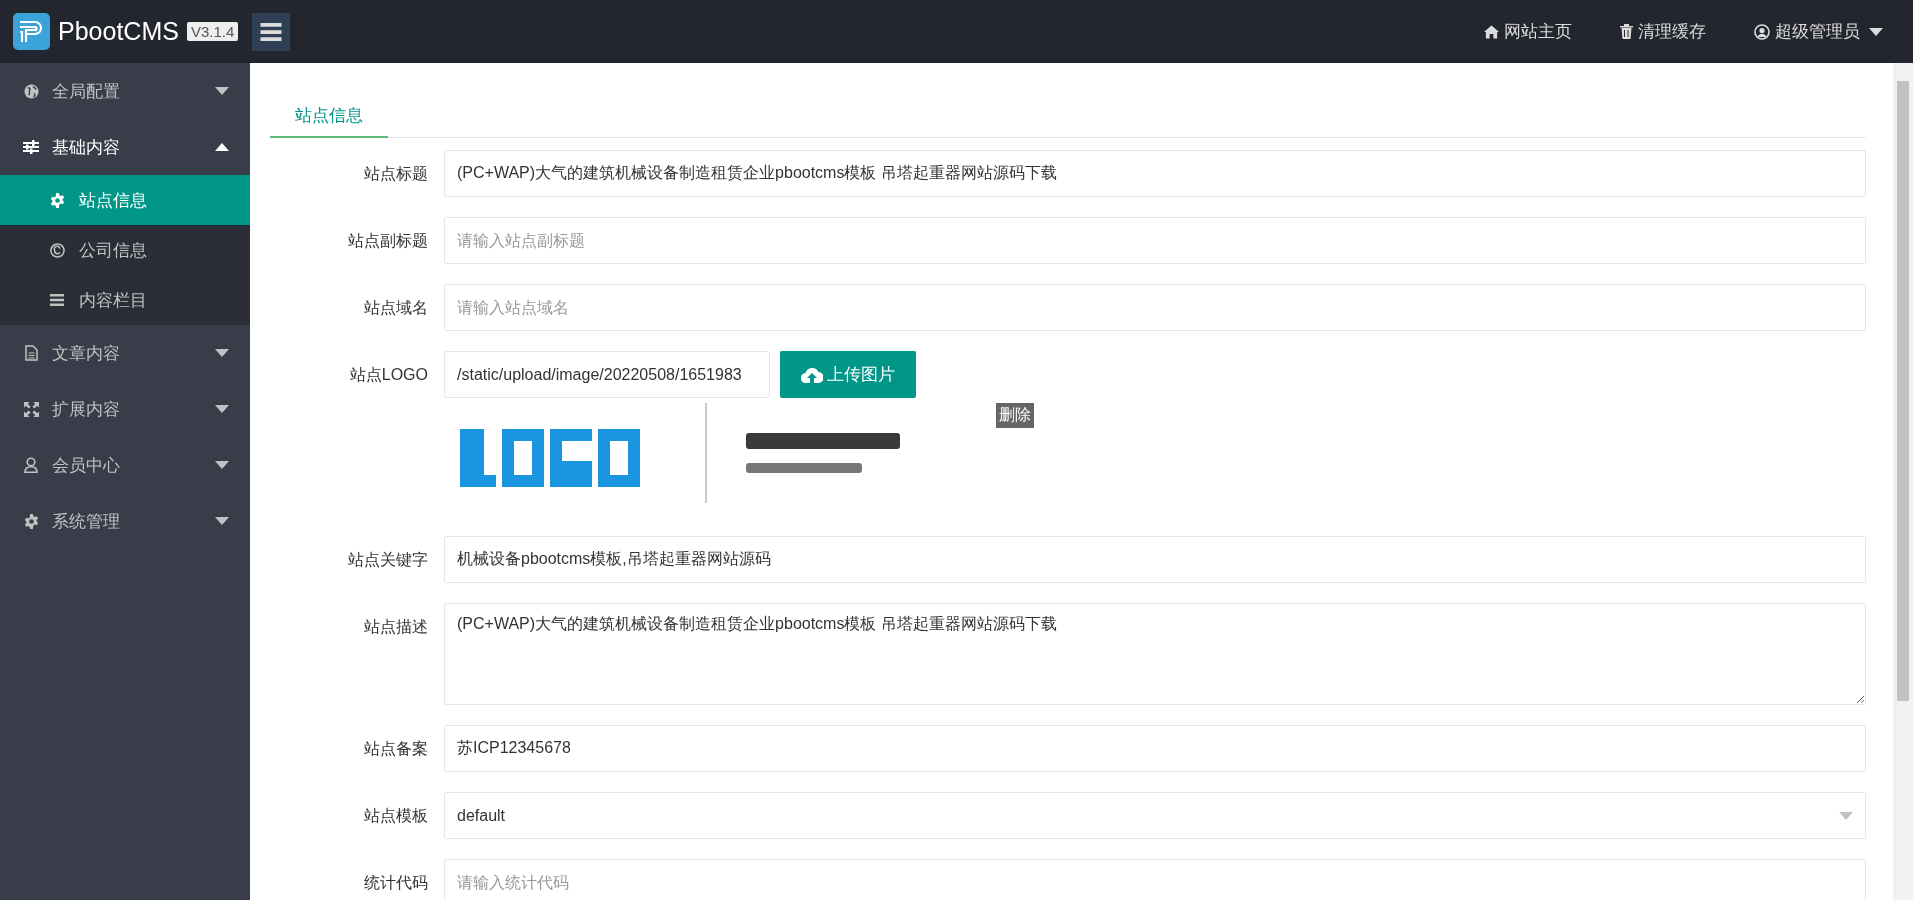 The height and width of the screenshot is (900, 1913). Describe the element at coordinates (31, 409) in the screenshot. I see `expand-icon` at that location.